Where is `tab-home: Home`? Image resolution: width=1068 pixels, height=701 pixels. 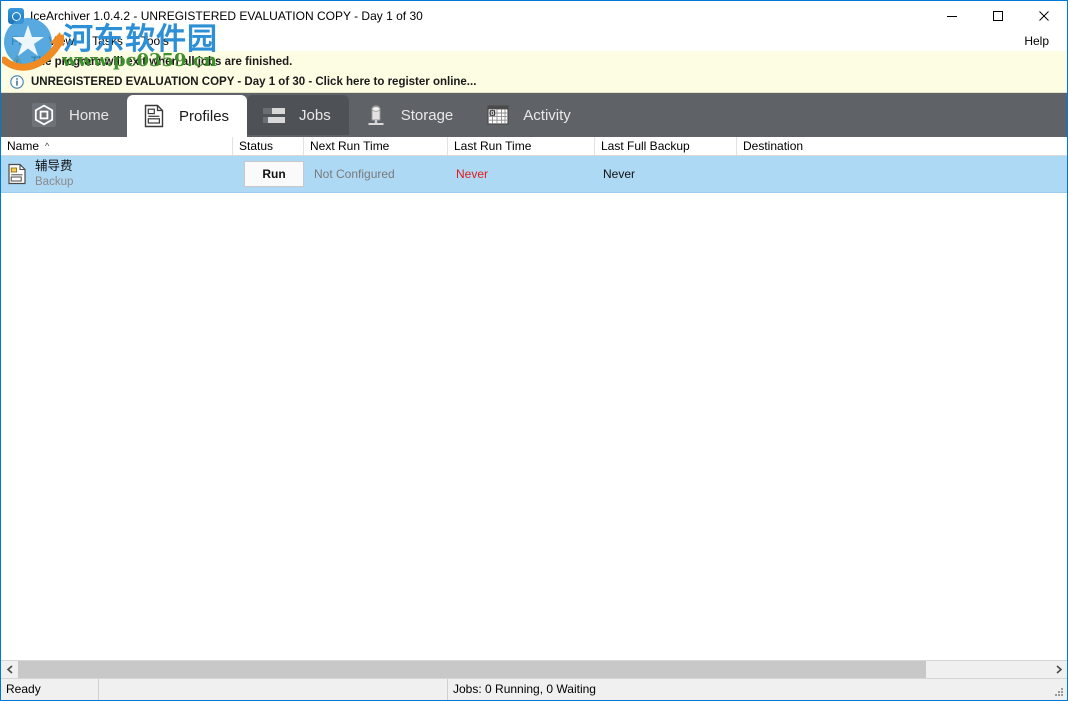 tab-home: Home is located at coordinates (72, 115).